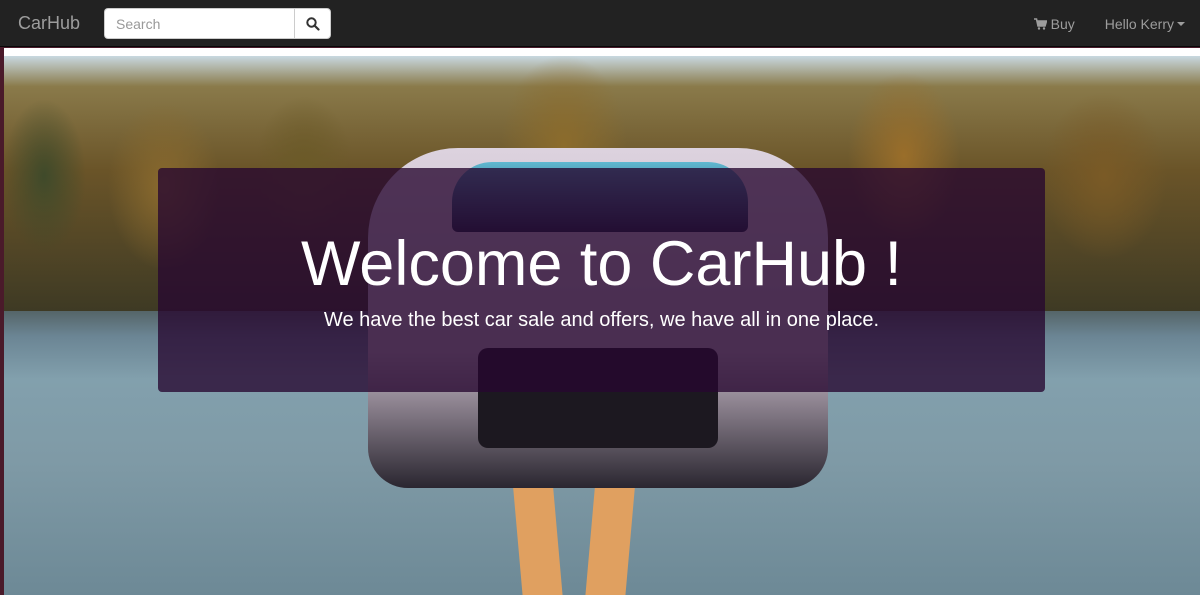  I want to click on caret-down-icon, so click(1181, 23).